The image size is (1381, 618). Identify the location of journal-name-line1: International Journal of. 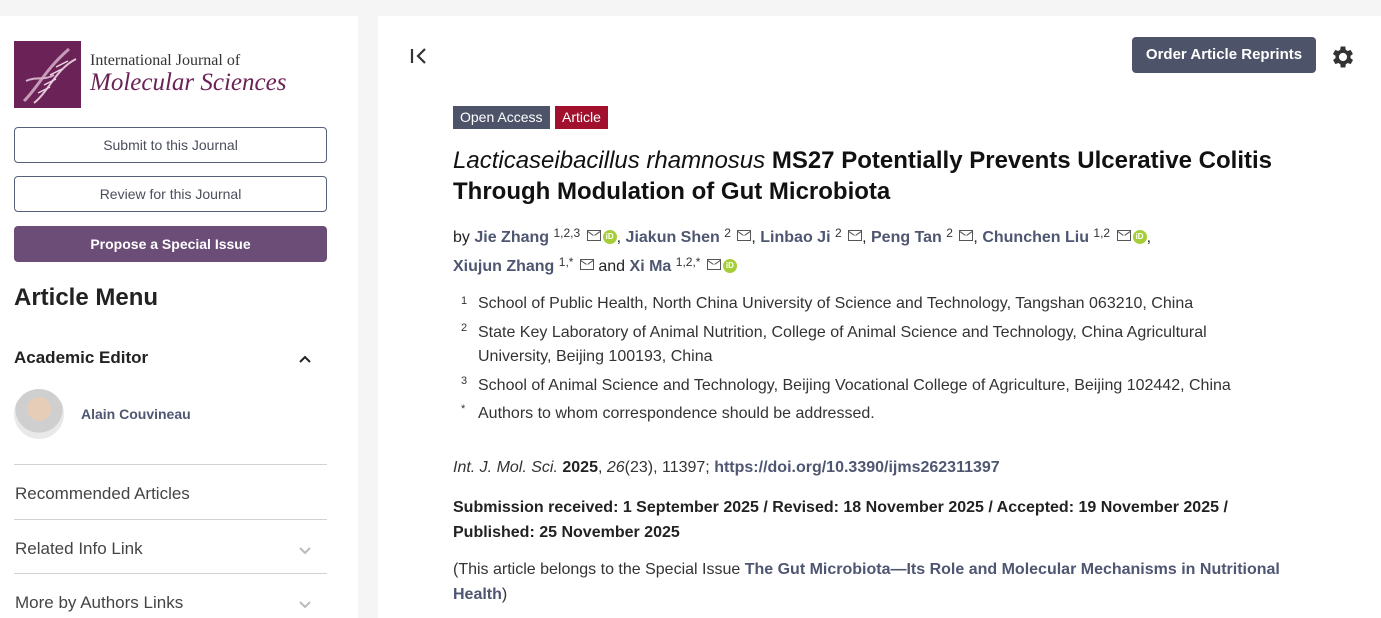
(165, 60).